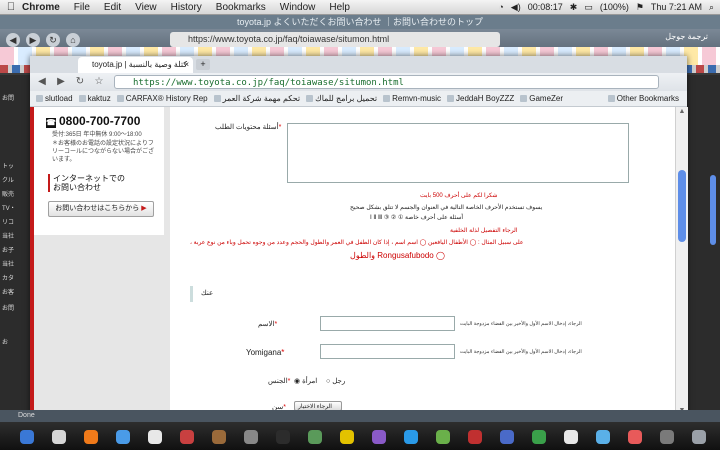 This screenshot has height=450, width=720. I want to click on menu-view: View, so click(146, 7).